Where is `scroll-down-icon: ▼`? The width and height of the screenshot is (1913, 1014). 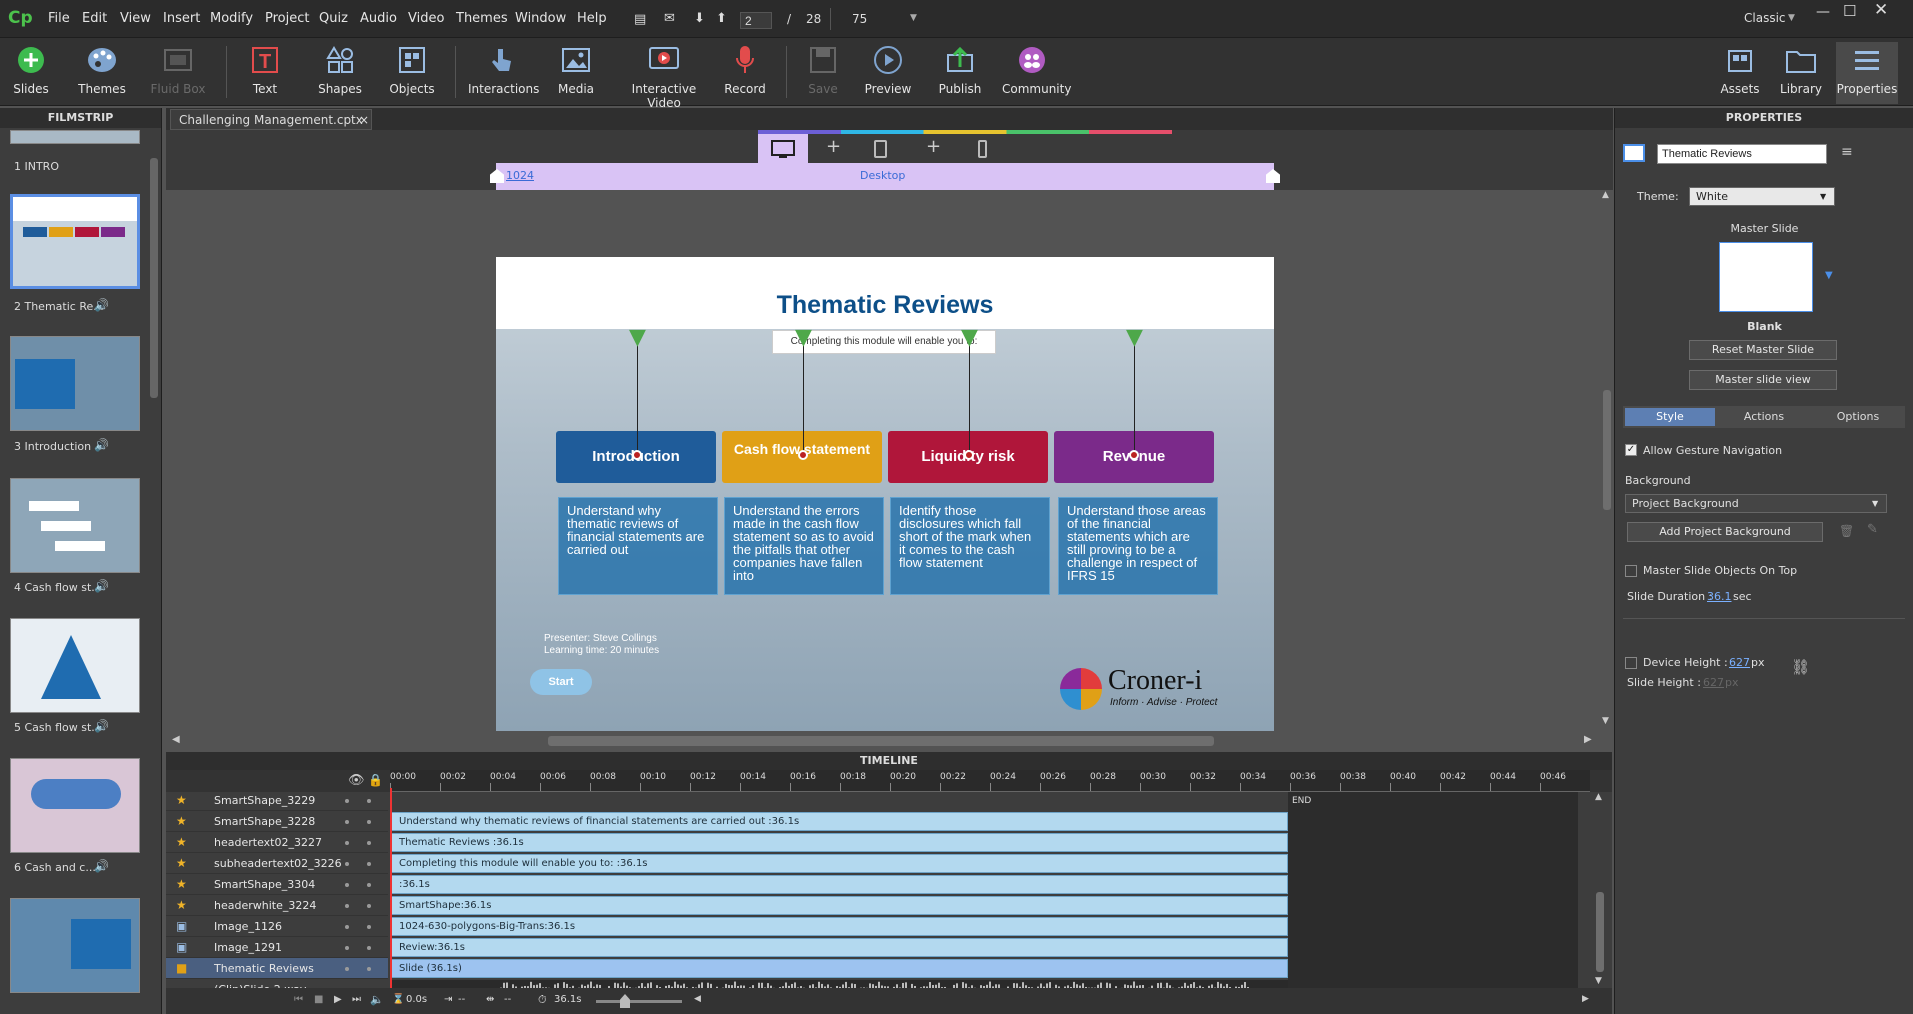 scroll-down-icon: ▼ is located at coordinates (1605, 721).